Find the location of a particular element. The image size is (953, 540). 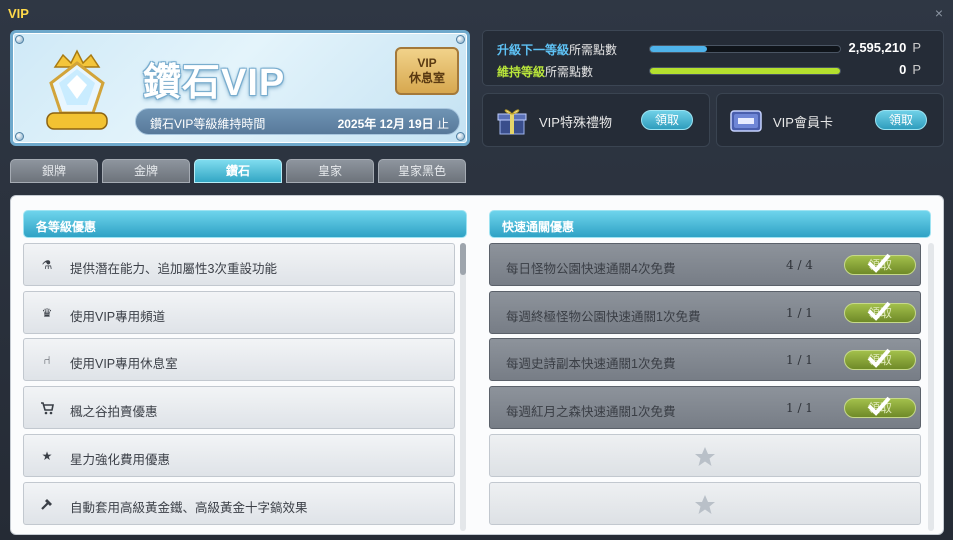

maintain-points-label: 維持等級所需點數 is located at coordinates (545, 72).